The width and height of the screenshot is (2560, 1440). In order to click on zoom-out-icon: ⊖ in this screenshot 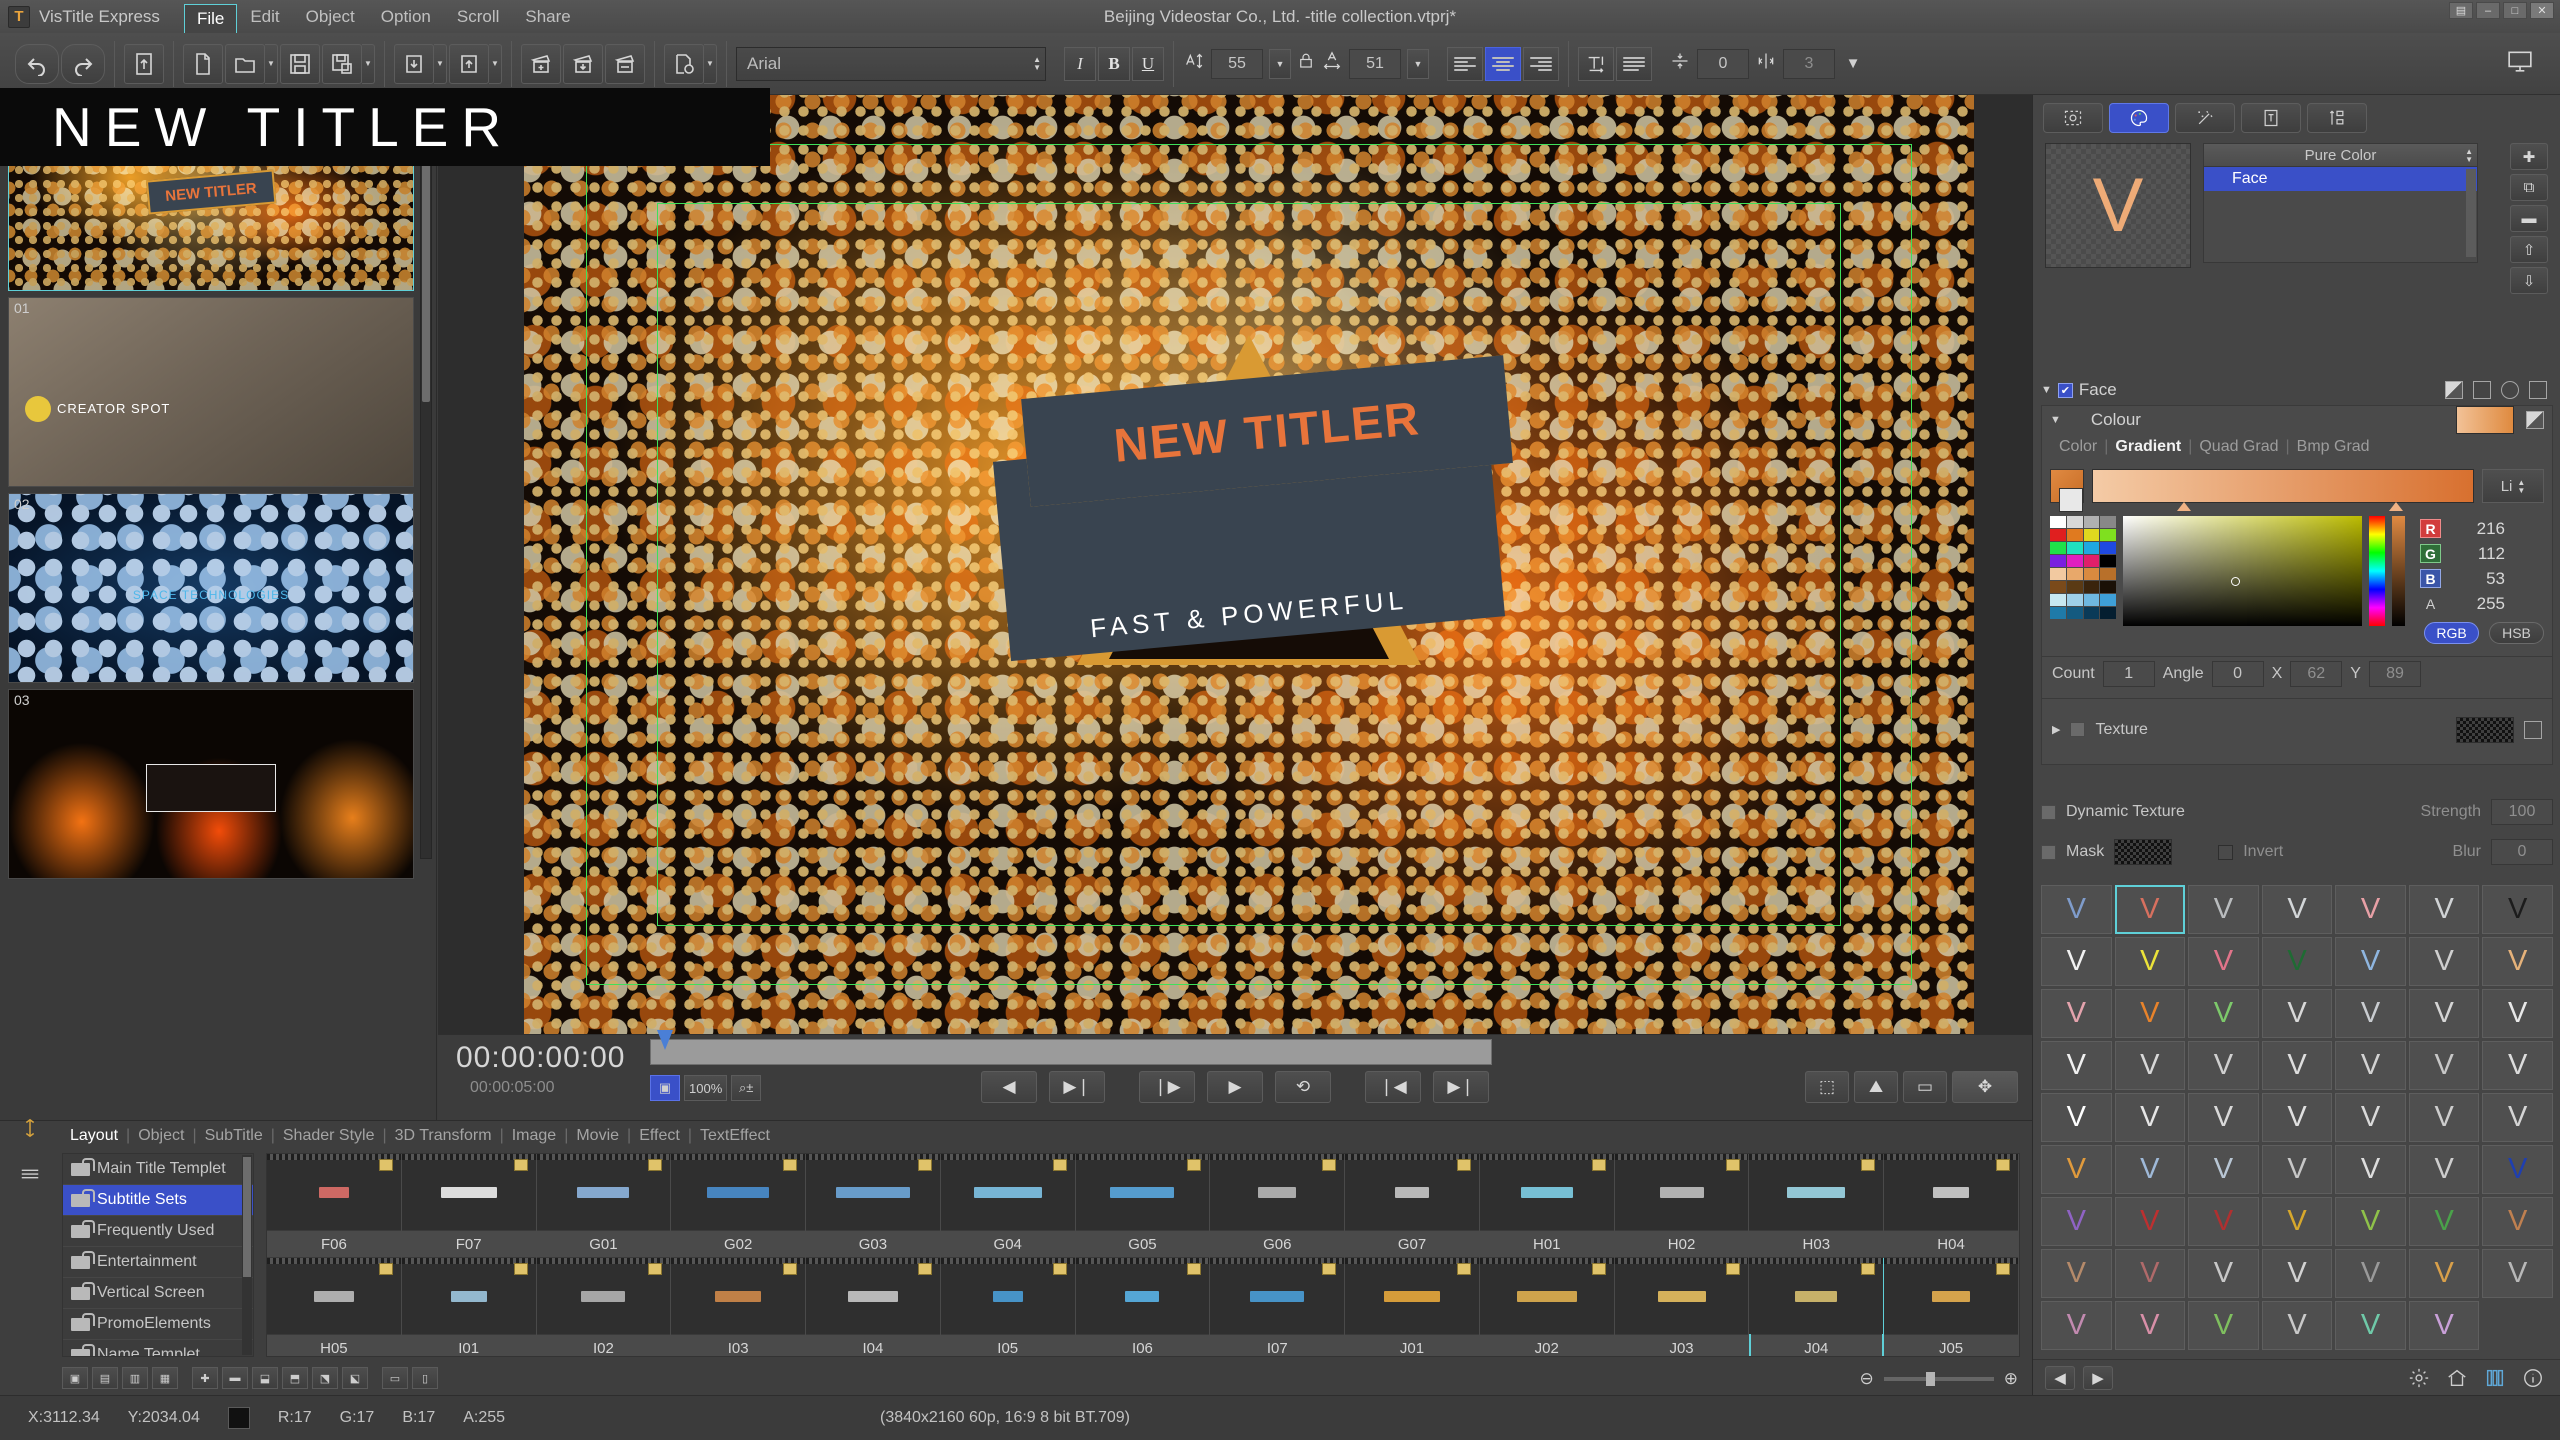, I will do `click(1867, 1379)`.